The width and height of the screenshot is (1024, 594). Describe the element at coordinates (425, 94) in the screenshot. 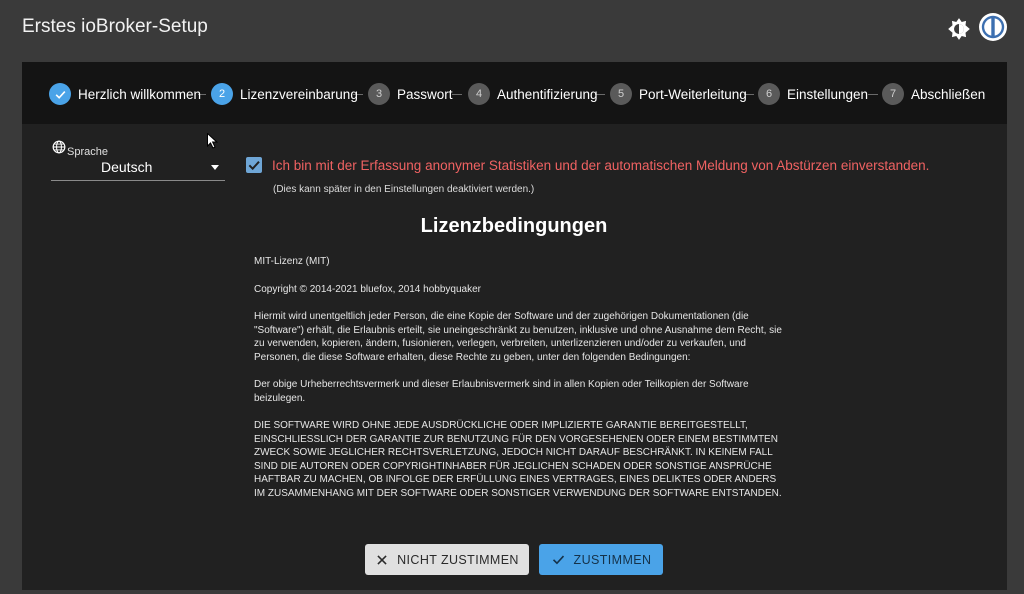

I see `step-label: Passwort` at that location.